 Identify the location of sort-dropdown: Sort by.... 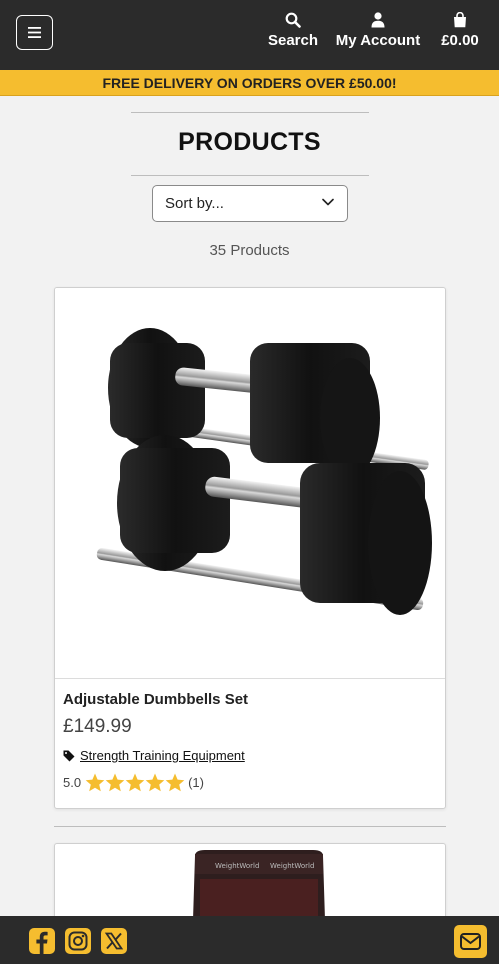
(250, 203).